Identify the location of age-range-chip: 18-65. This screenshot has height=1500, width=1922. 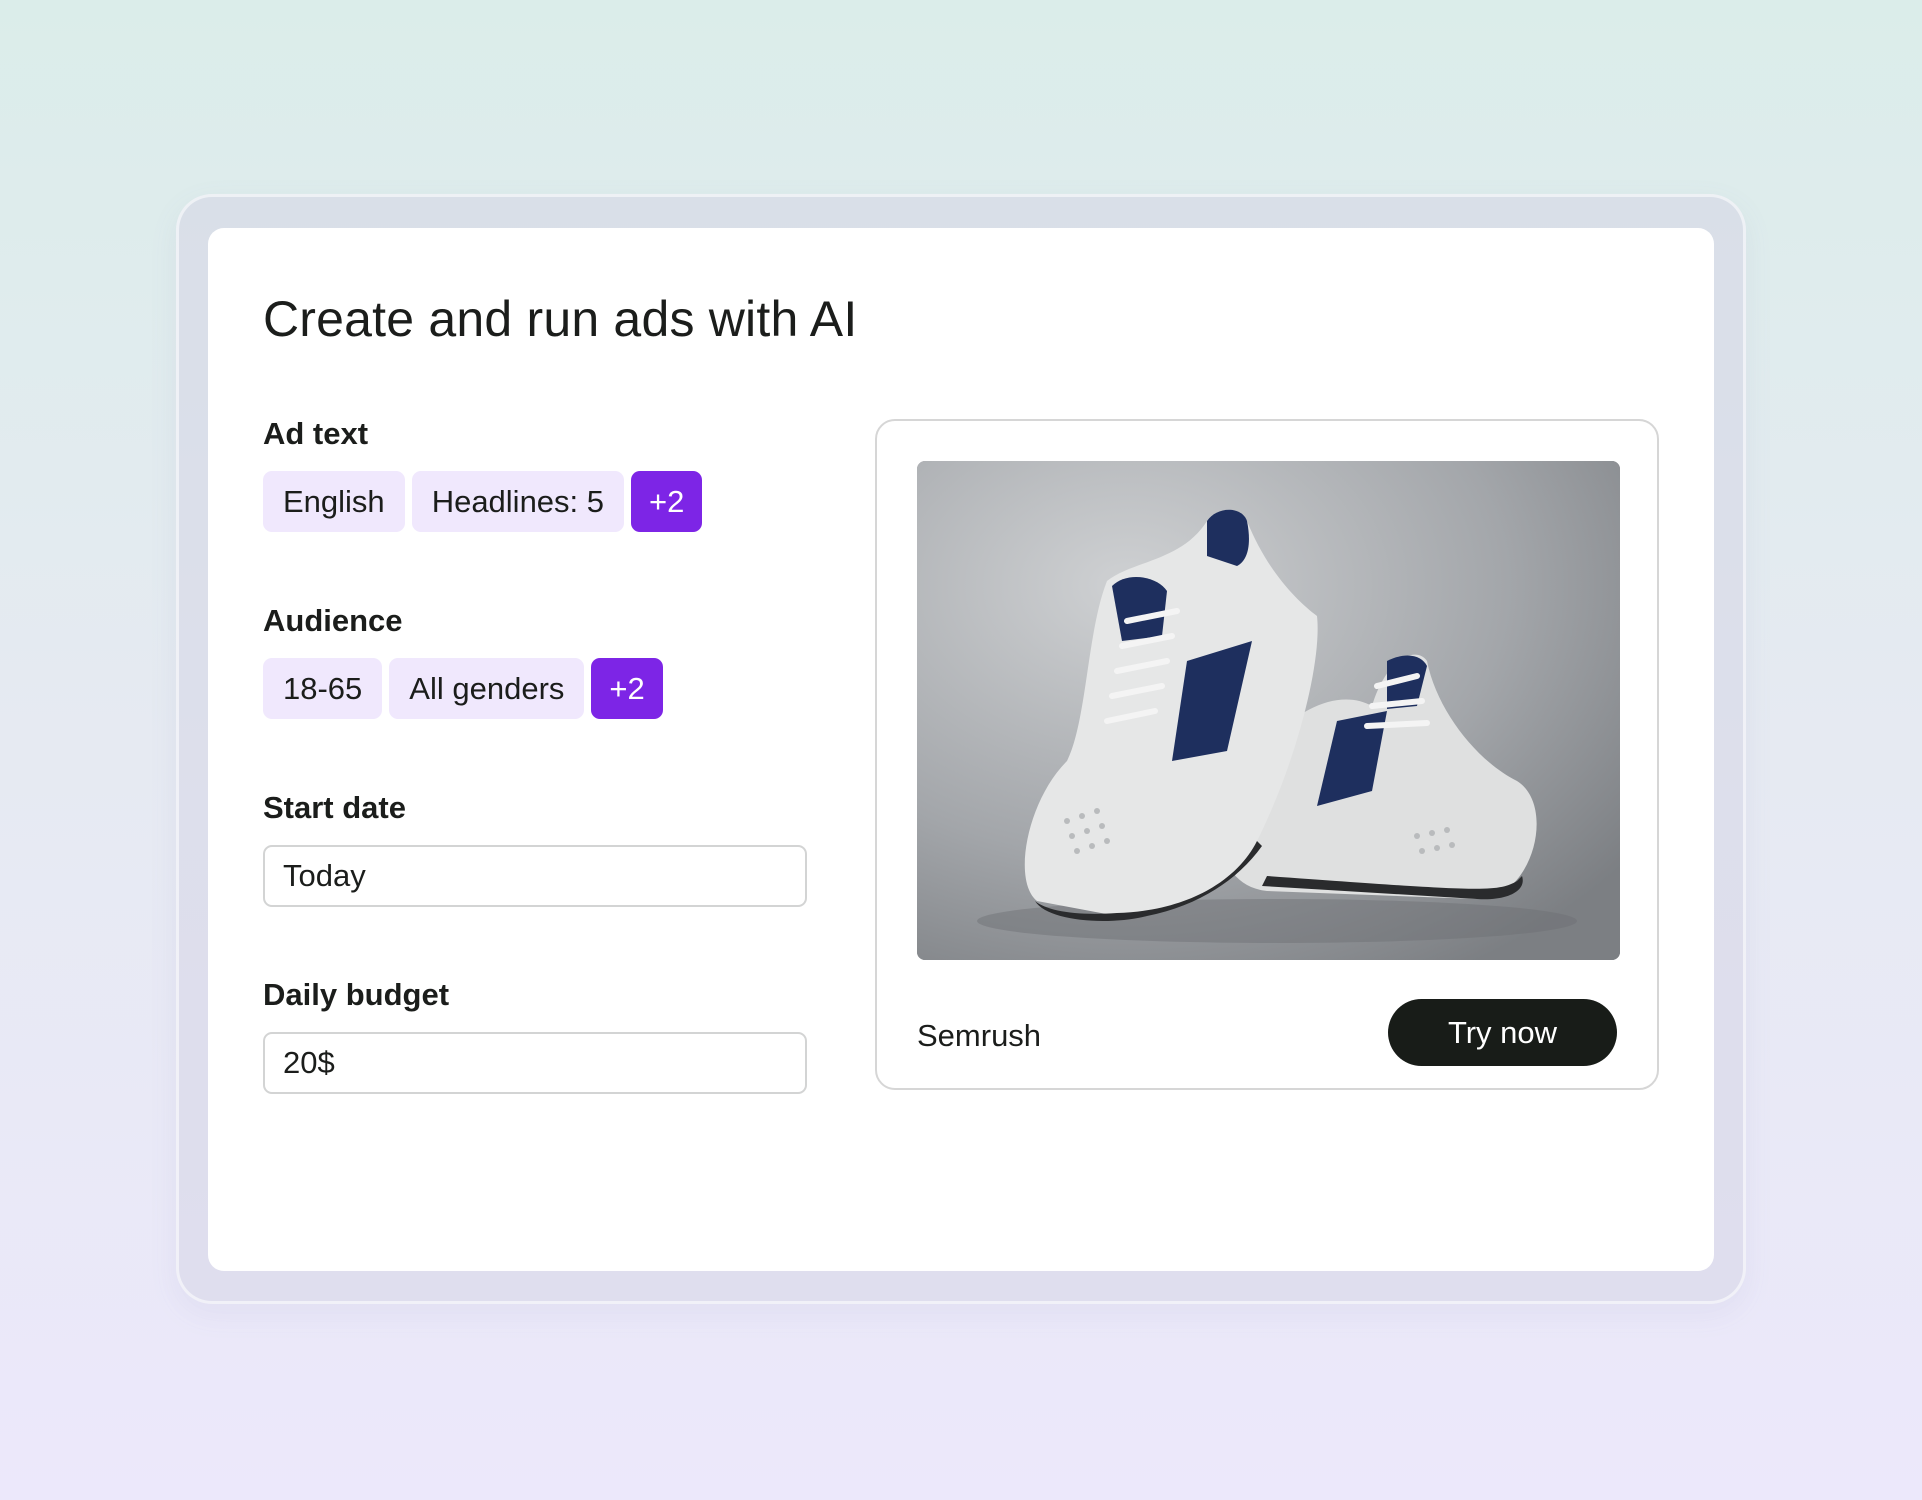
(323, 688).